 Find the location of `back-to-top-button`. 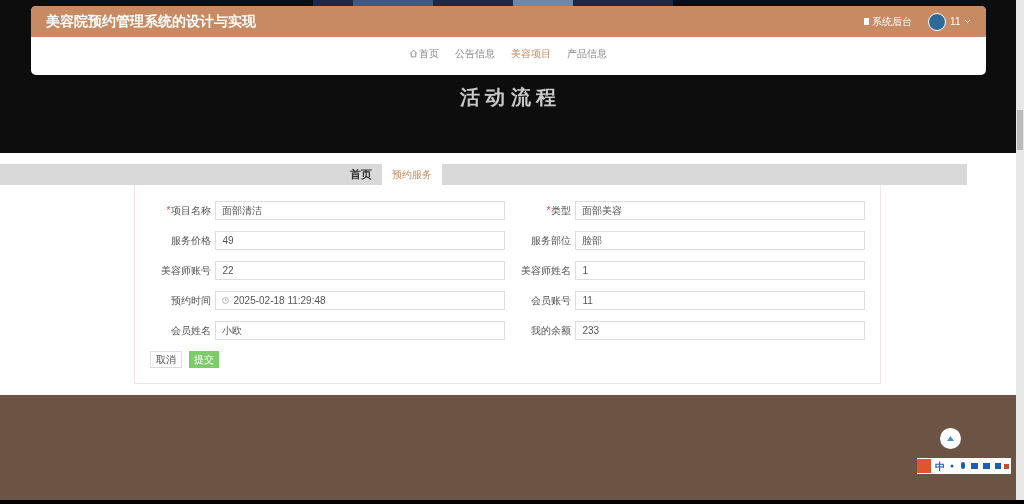

back-to-top-button is located at coordinates (950, 438).